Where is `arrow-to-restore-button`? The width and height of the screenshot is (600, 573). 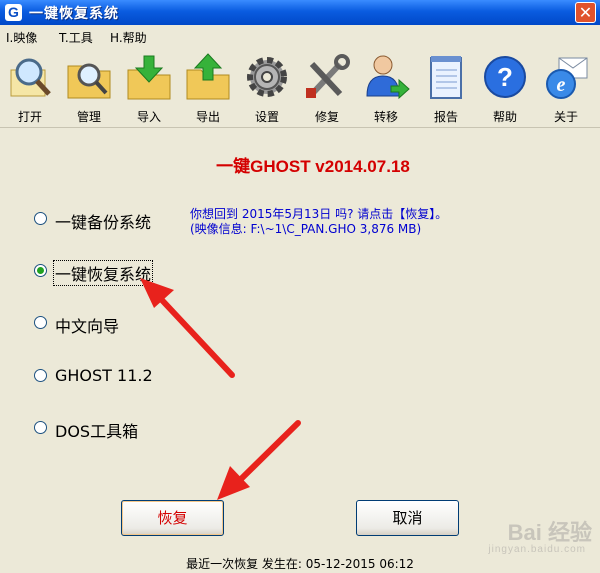
arrow-to-restore-button is located at coordinates (259, 460).